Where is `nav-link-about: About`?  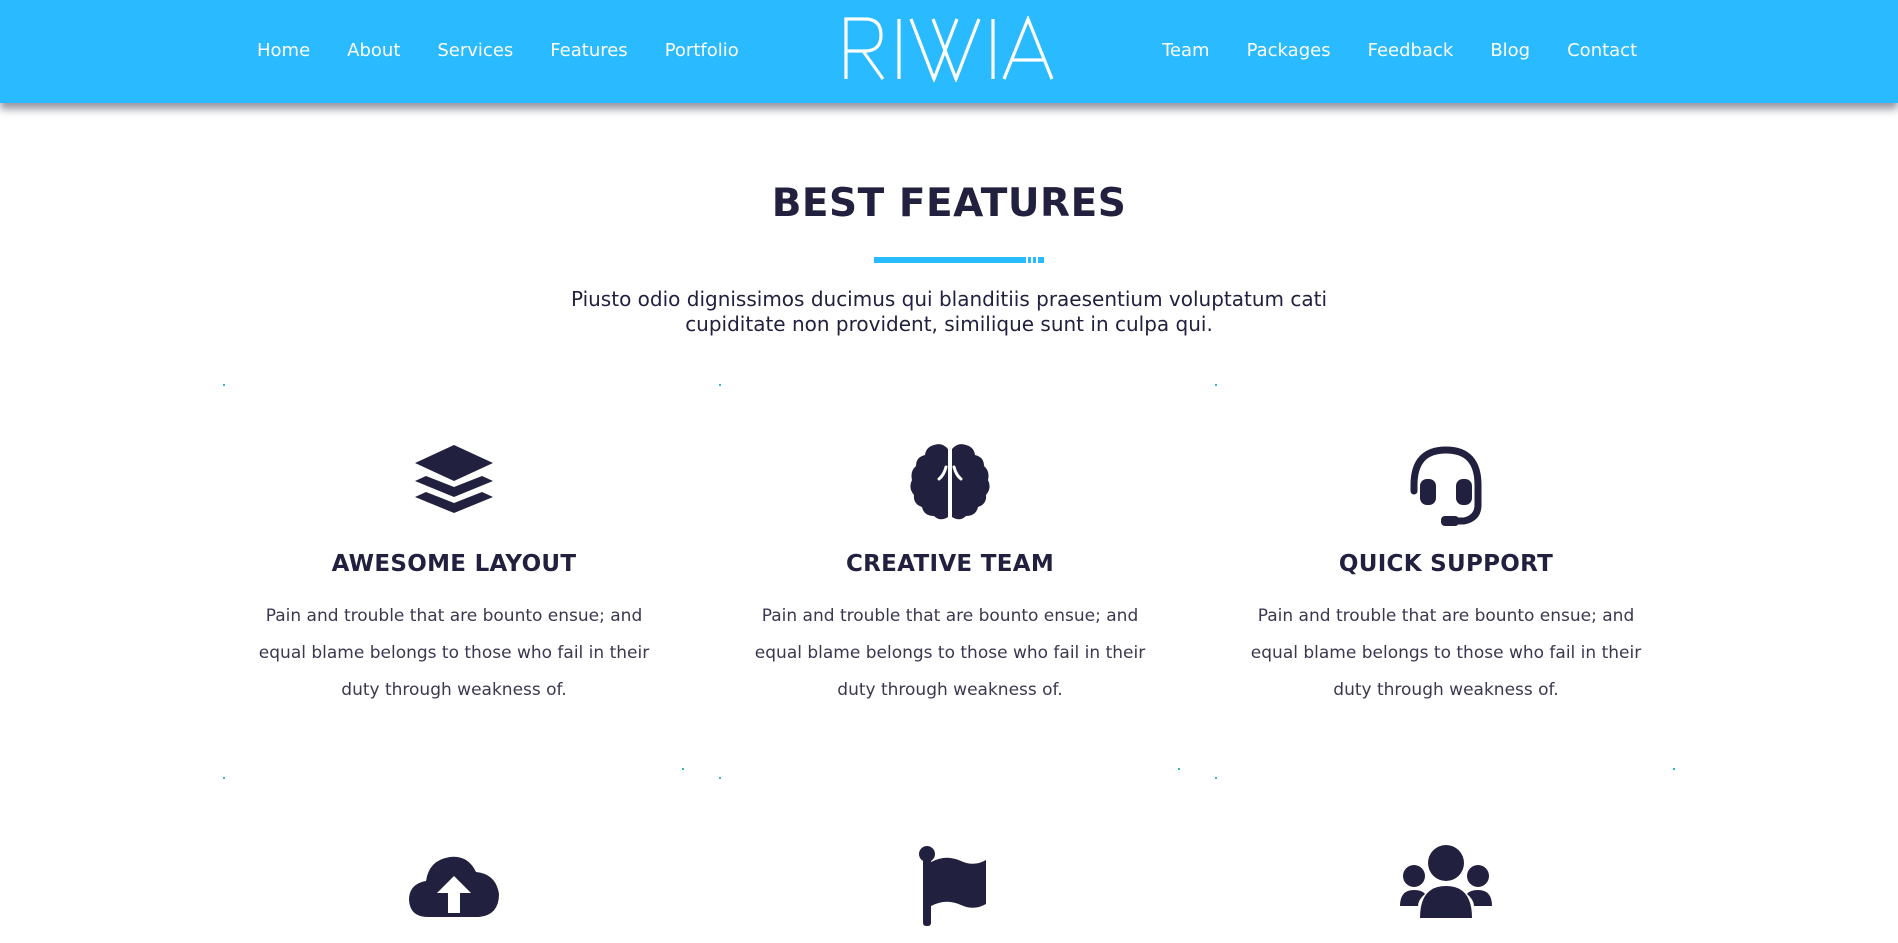 nav-link-about: About is located at coordinates (373, 50).